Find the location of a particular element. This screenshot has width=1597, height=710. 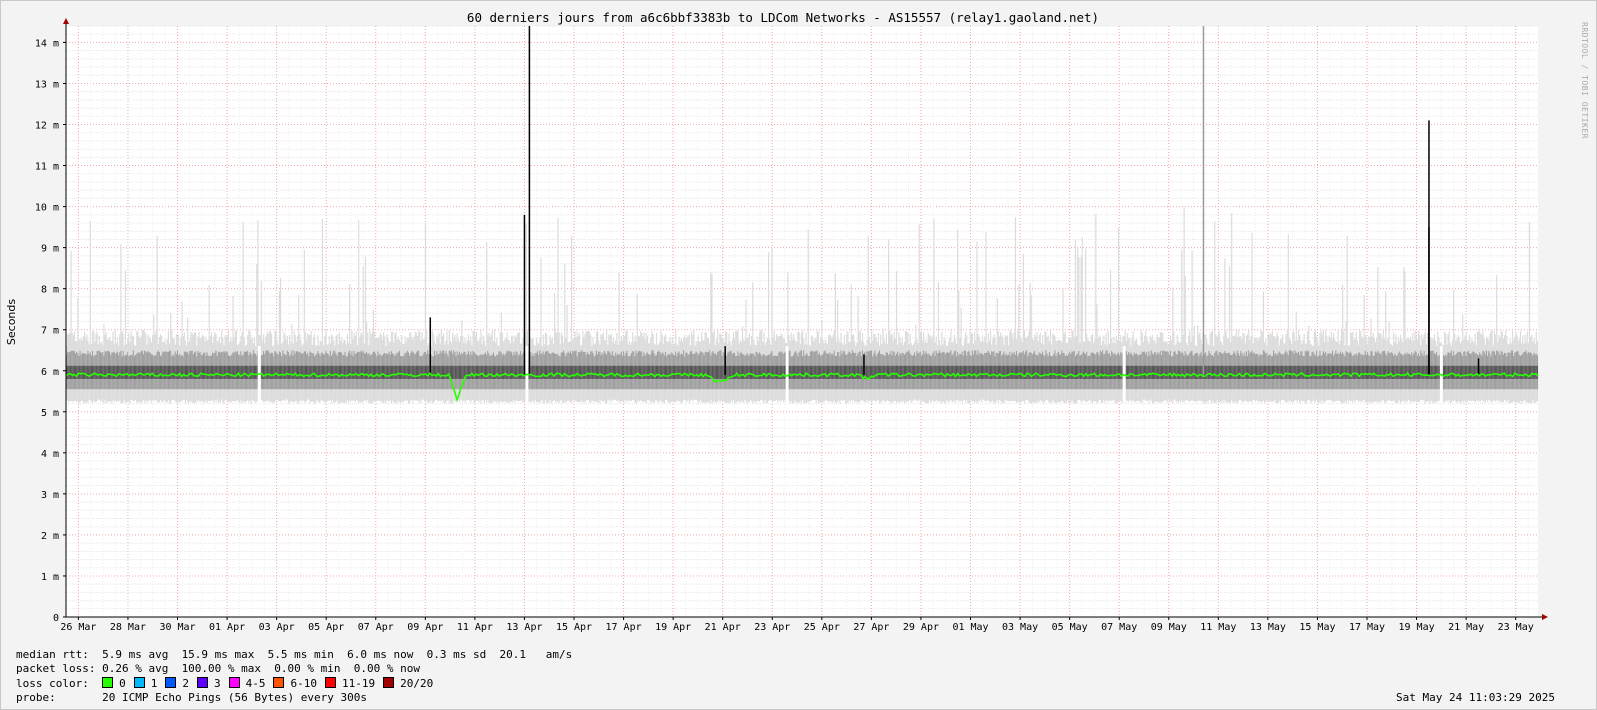

x-tick-label: 29 Apr is located at coordinates (921, 627).